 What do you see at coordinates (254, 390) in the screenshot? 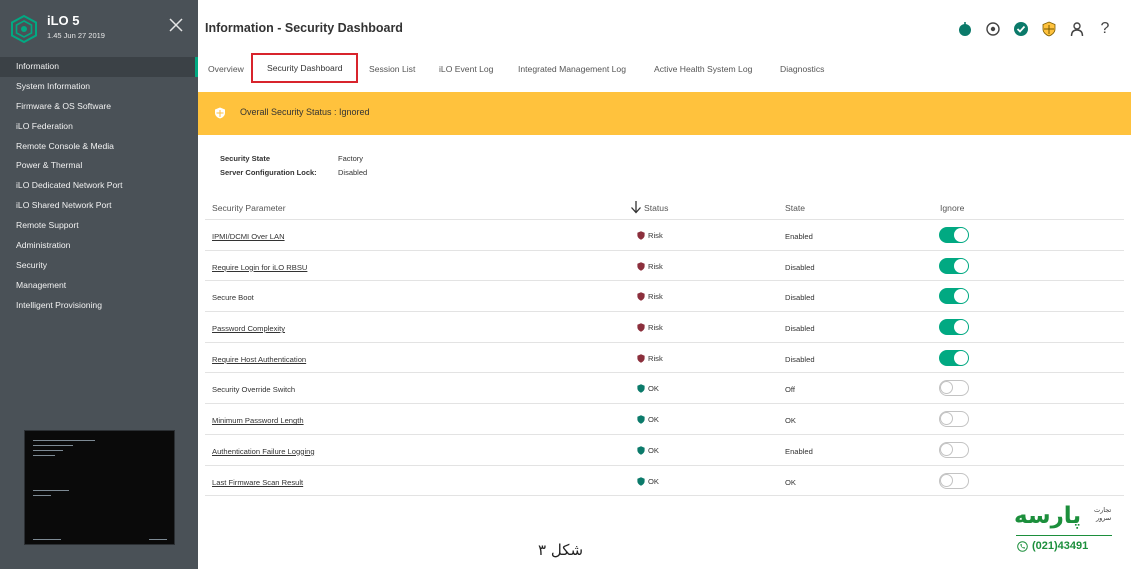
I see `parameter-name: Security Override Switch` at bounding box center [254, 390].